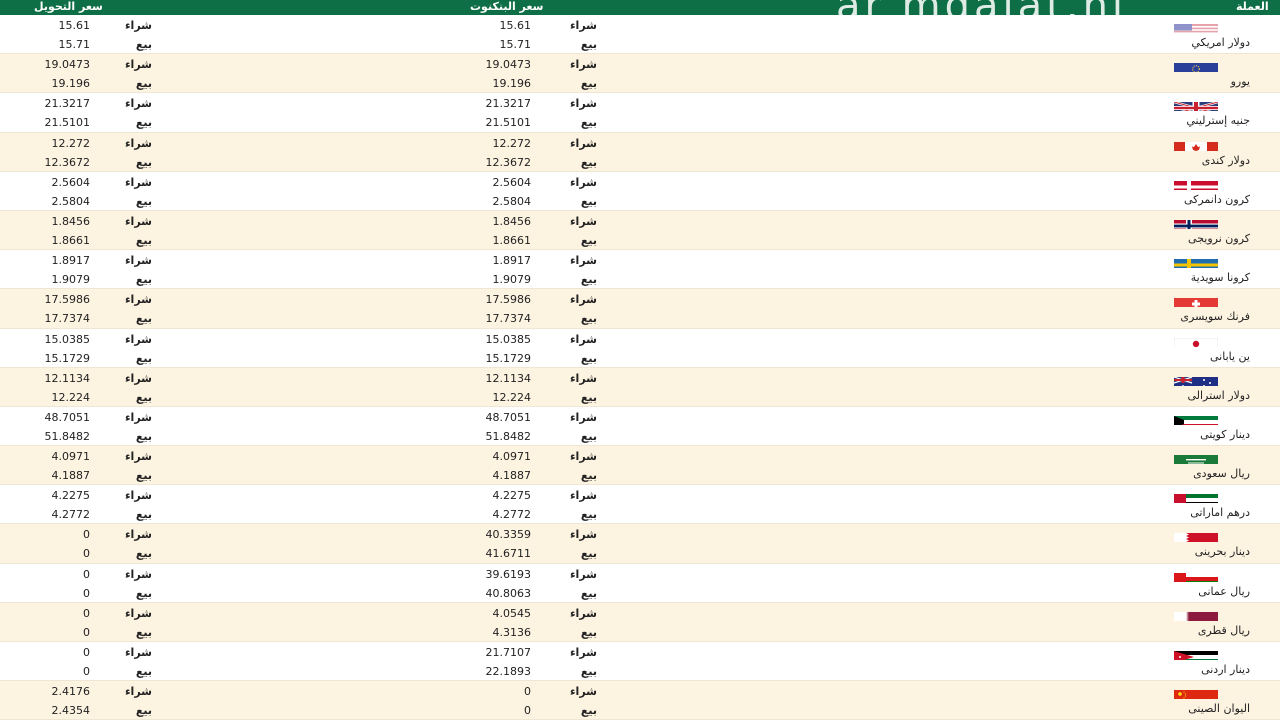  Describe the element at coordinates (508, 123) in the screenshot. I see `banknote-sell-value: 21.5101` at that location.